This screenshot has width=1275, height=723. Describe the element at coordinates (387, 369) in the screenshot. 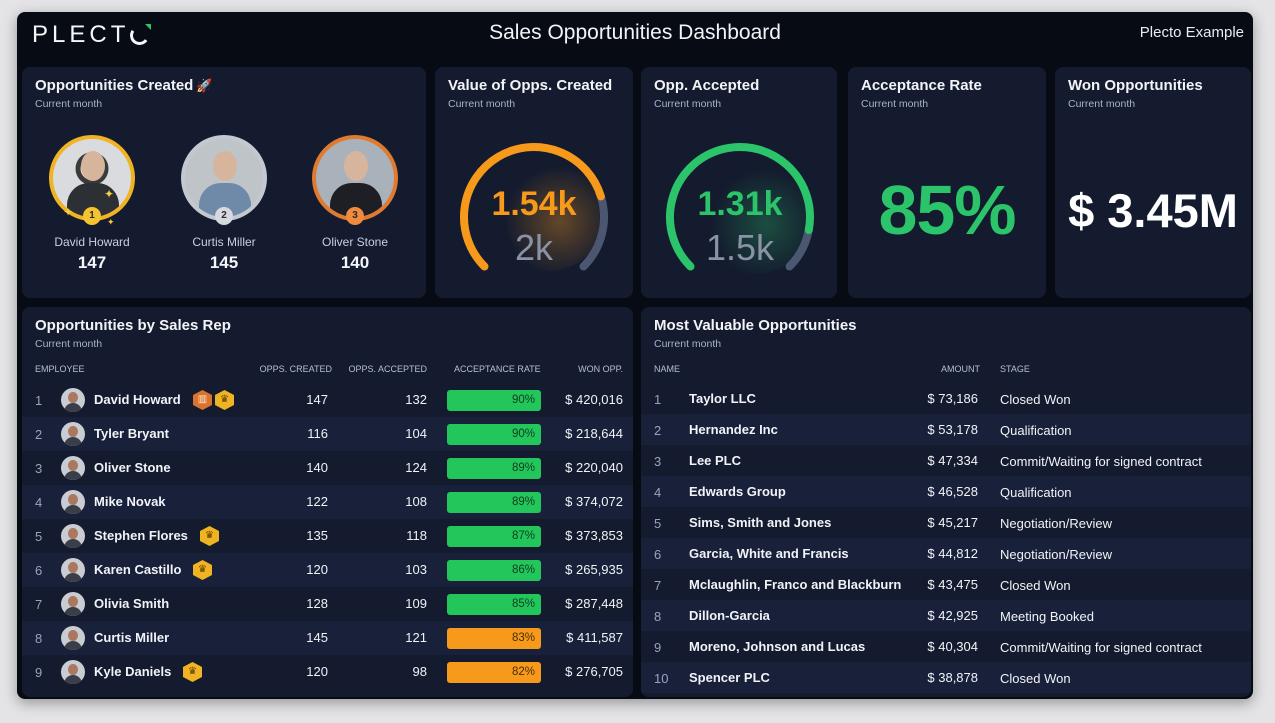

I see `column-header-opps-accepted: OPPS. ACCEPTED` at that location.